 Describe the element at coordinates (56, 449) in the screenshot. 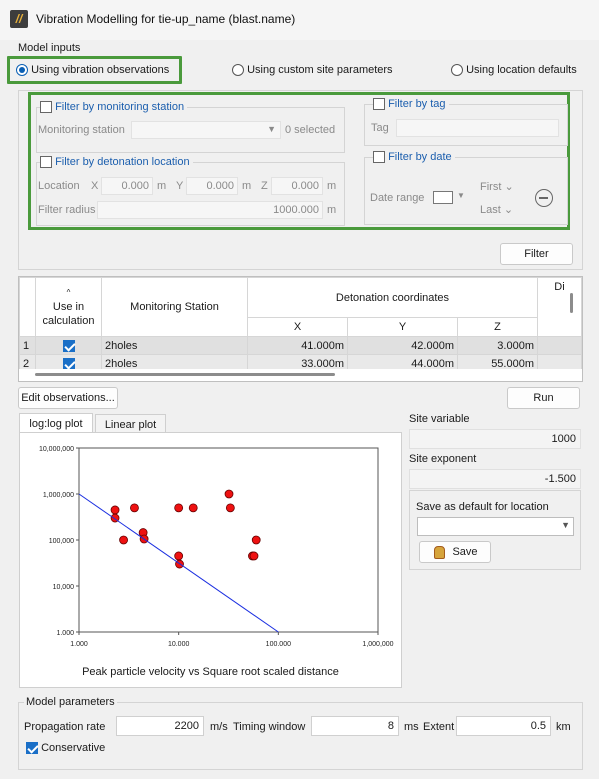

I see `y-tick-label: 10,000,000` at that location.